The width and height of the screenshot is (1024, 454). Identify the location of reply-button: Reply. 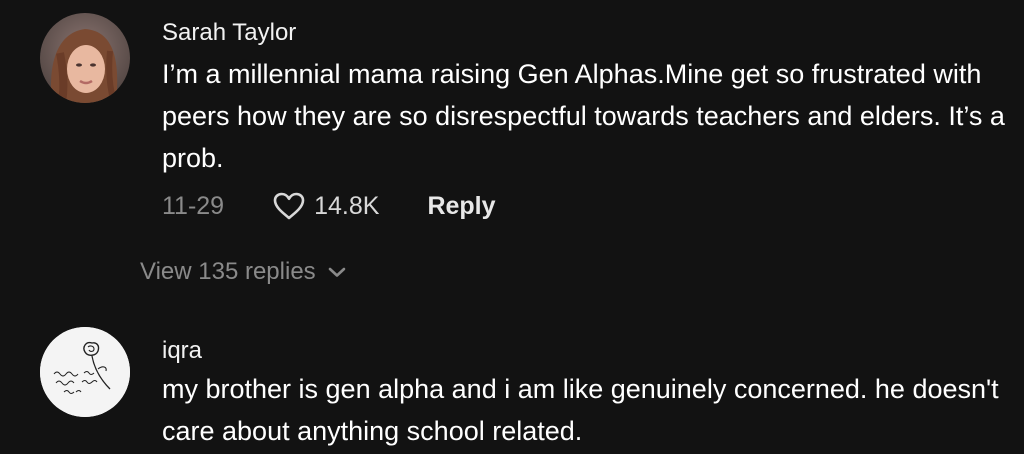
(461, 206).